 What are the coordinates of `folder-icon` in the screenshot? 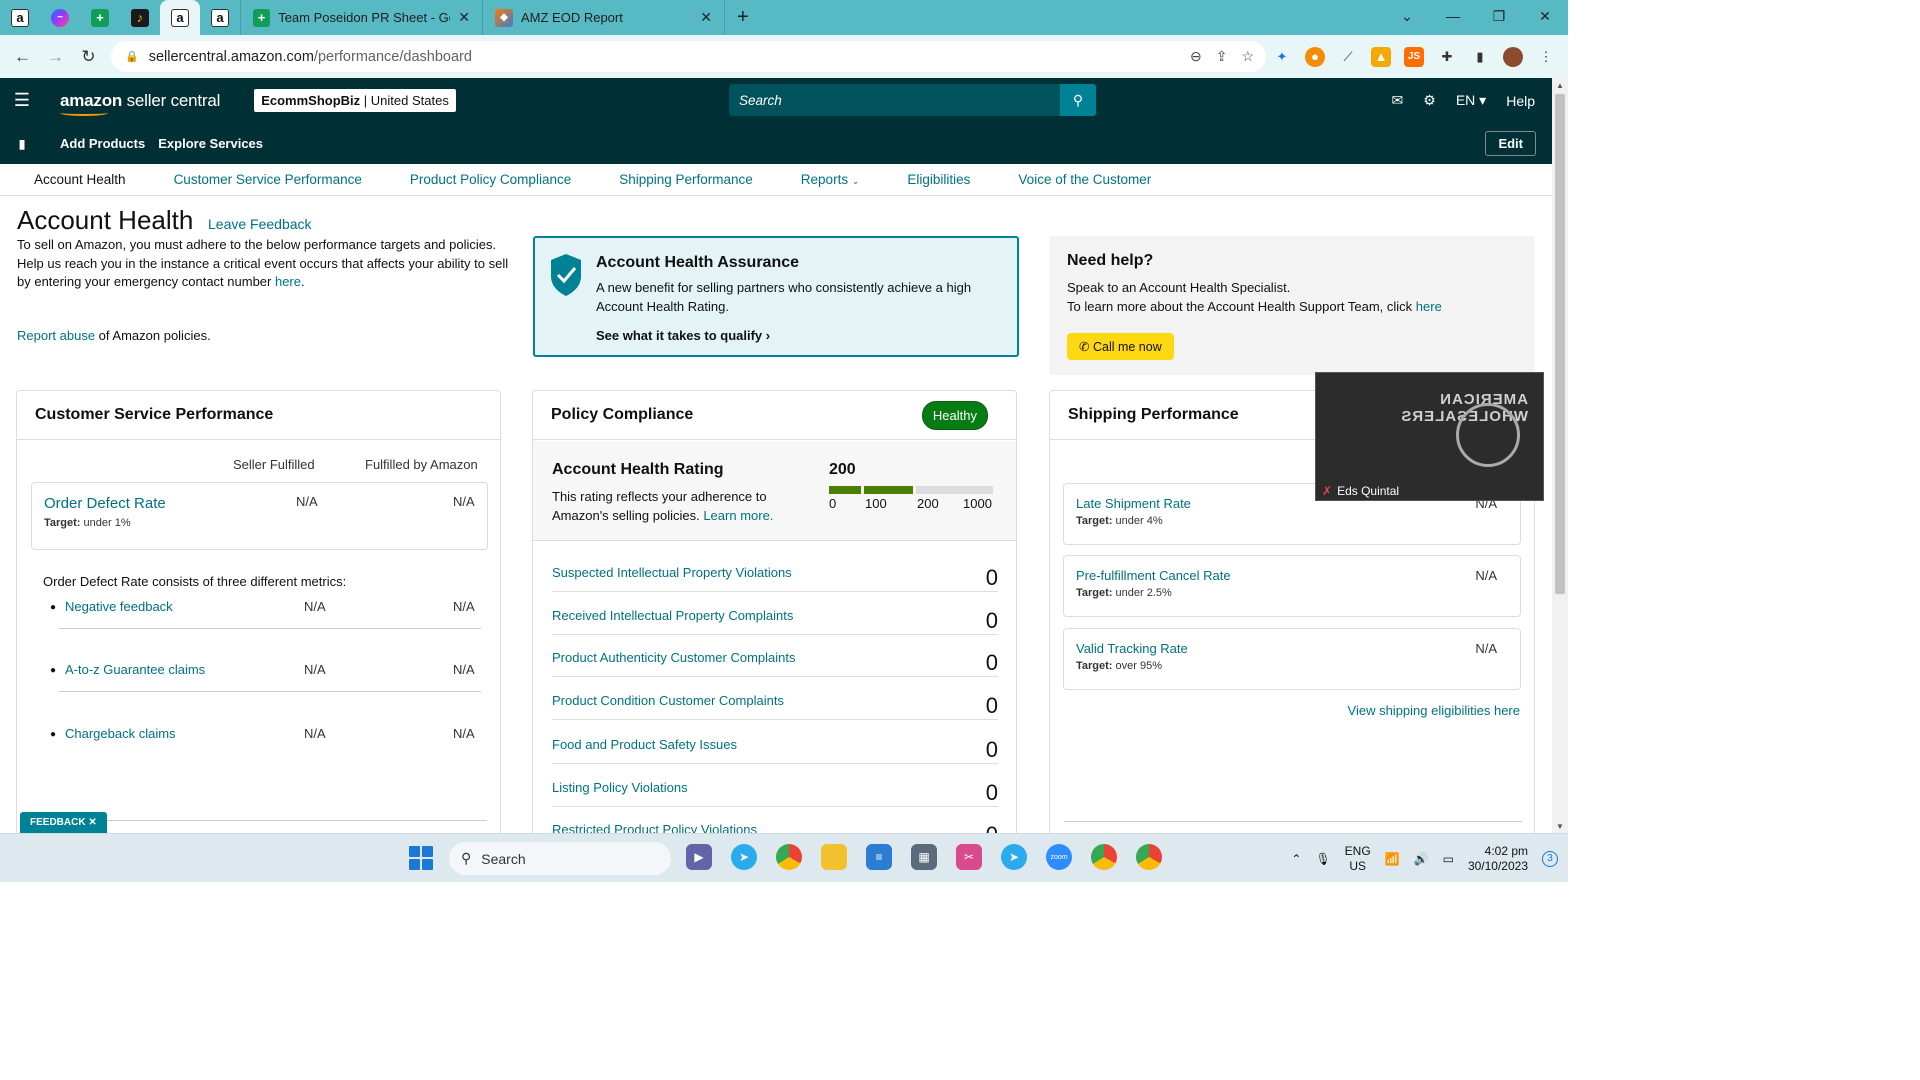 It's located at (834, 857).